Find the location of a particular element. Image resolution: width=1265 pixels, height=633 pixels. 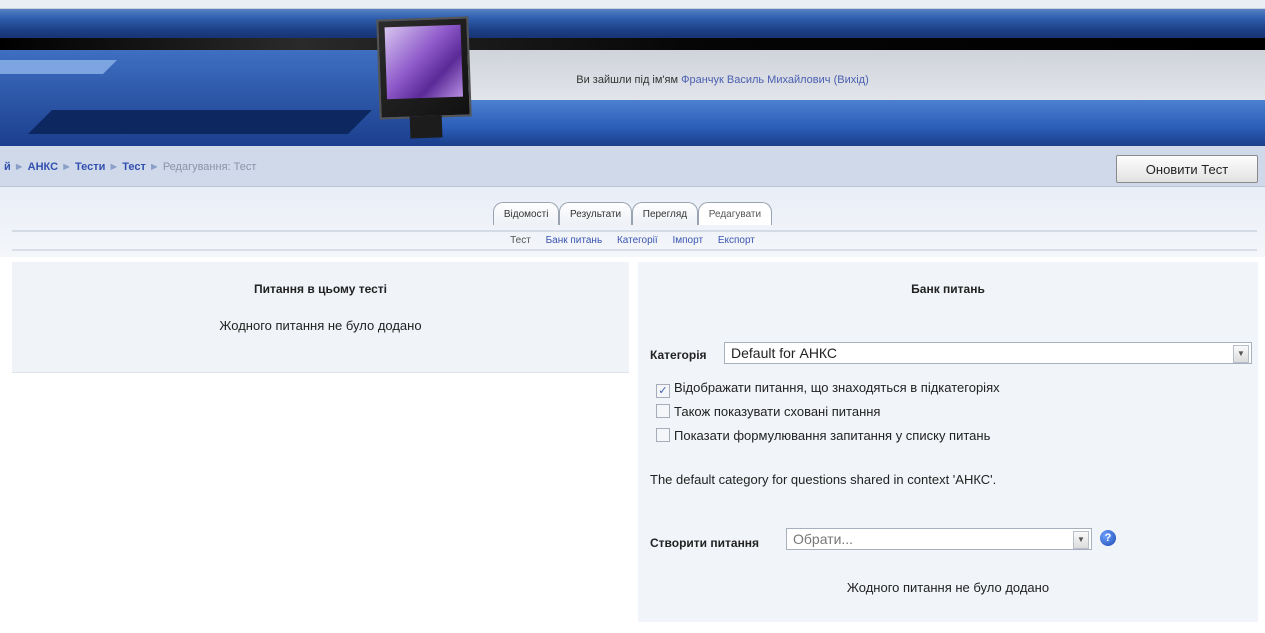

option-hidden-questions: Також показувати сховані питання is located at coordinates (828, 412).